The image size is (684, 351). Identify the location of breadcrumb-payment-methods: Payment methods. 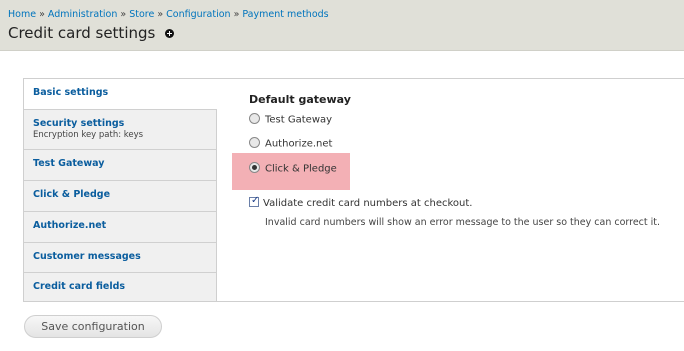
(285, 14).